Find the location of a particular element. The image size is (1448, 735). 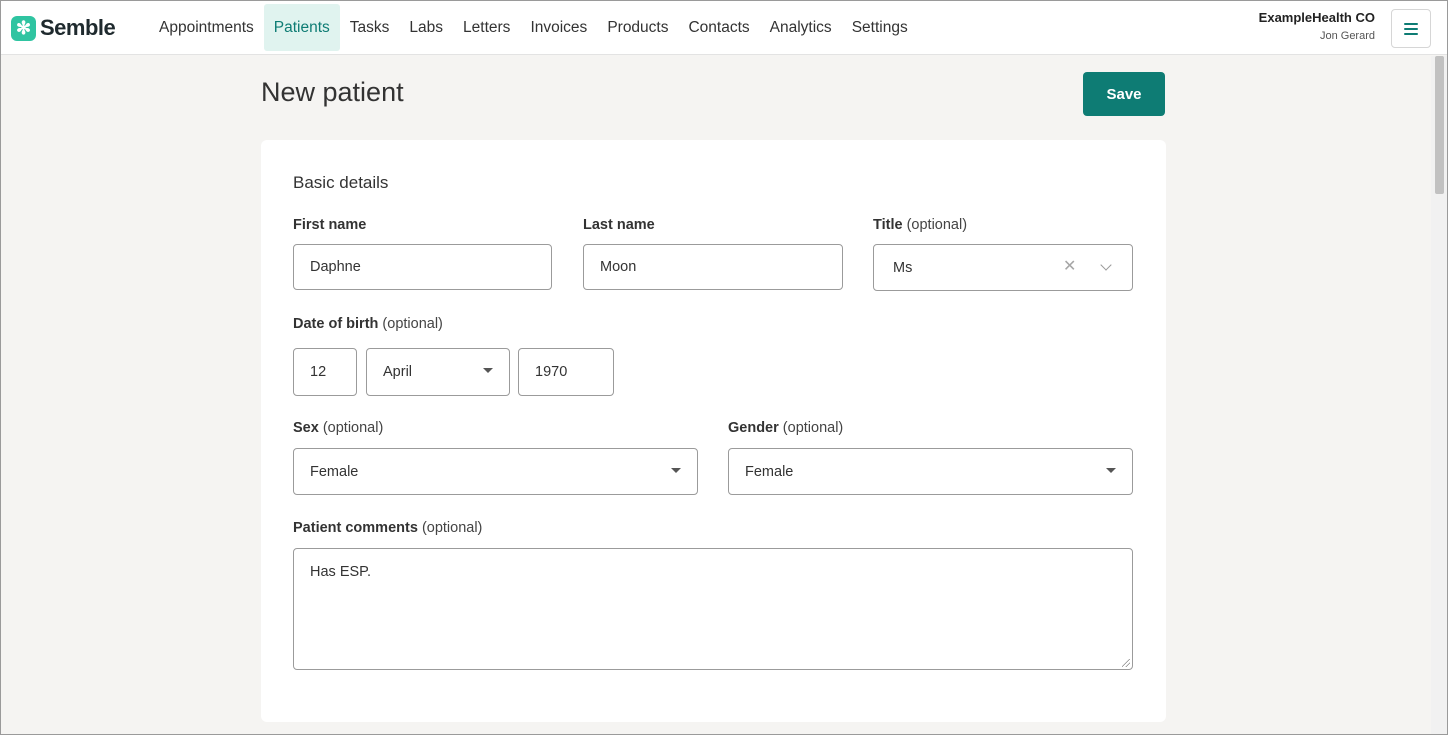

nav-appointments: Appointments is located at coordinates (206, 27).